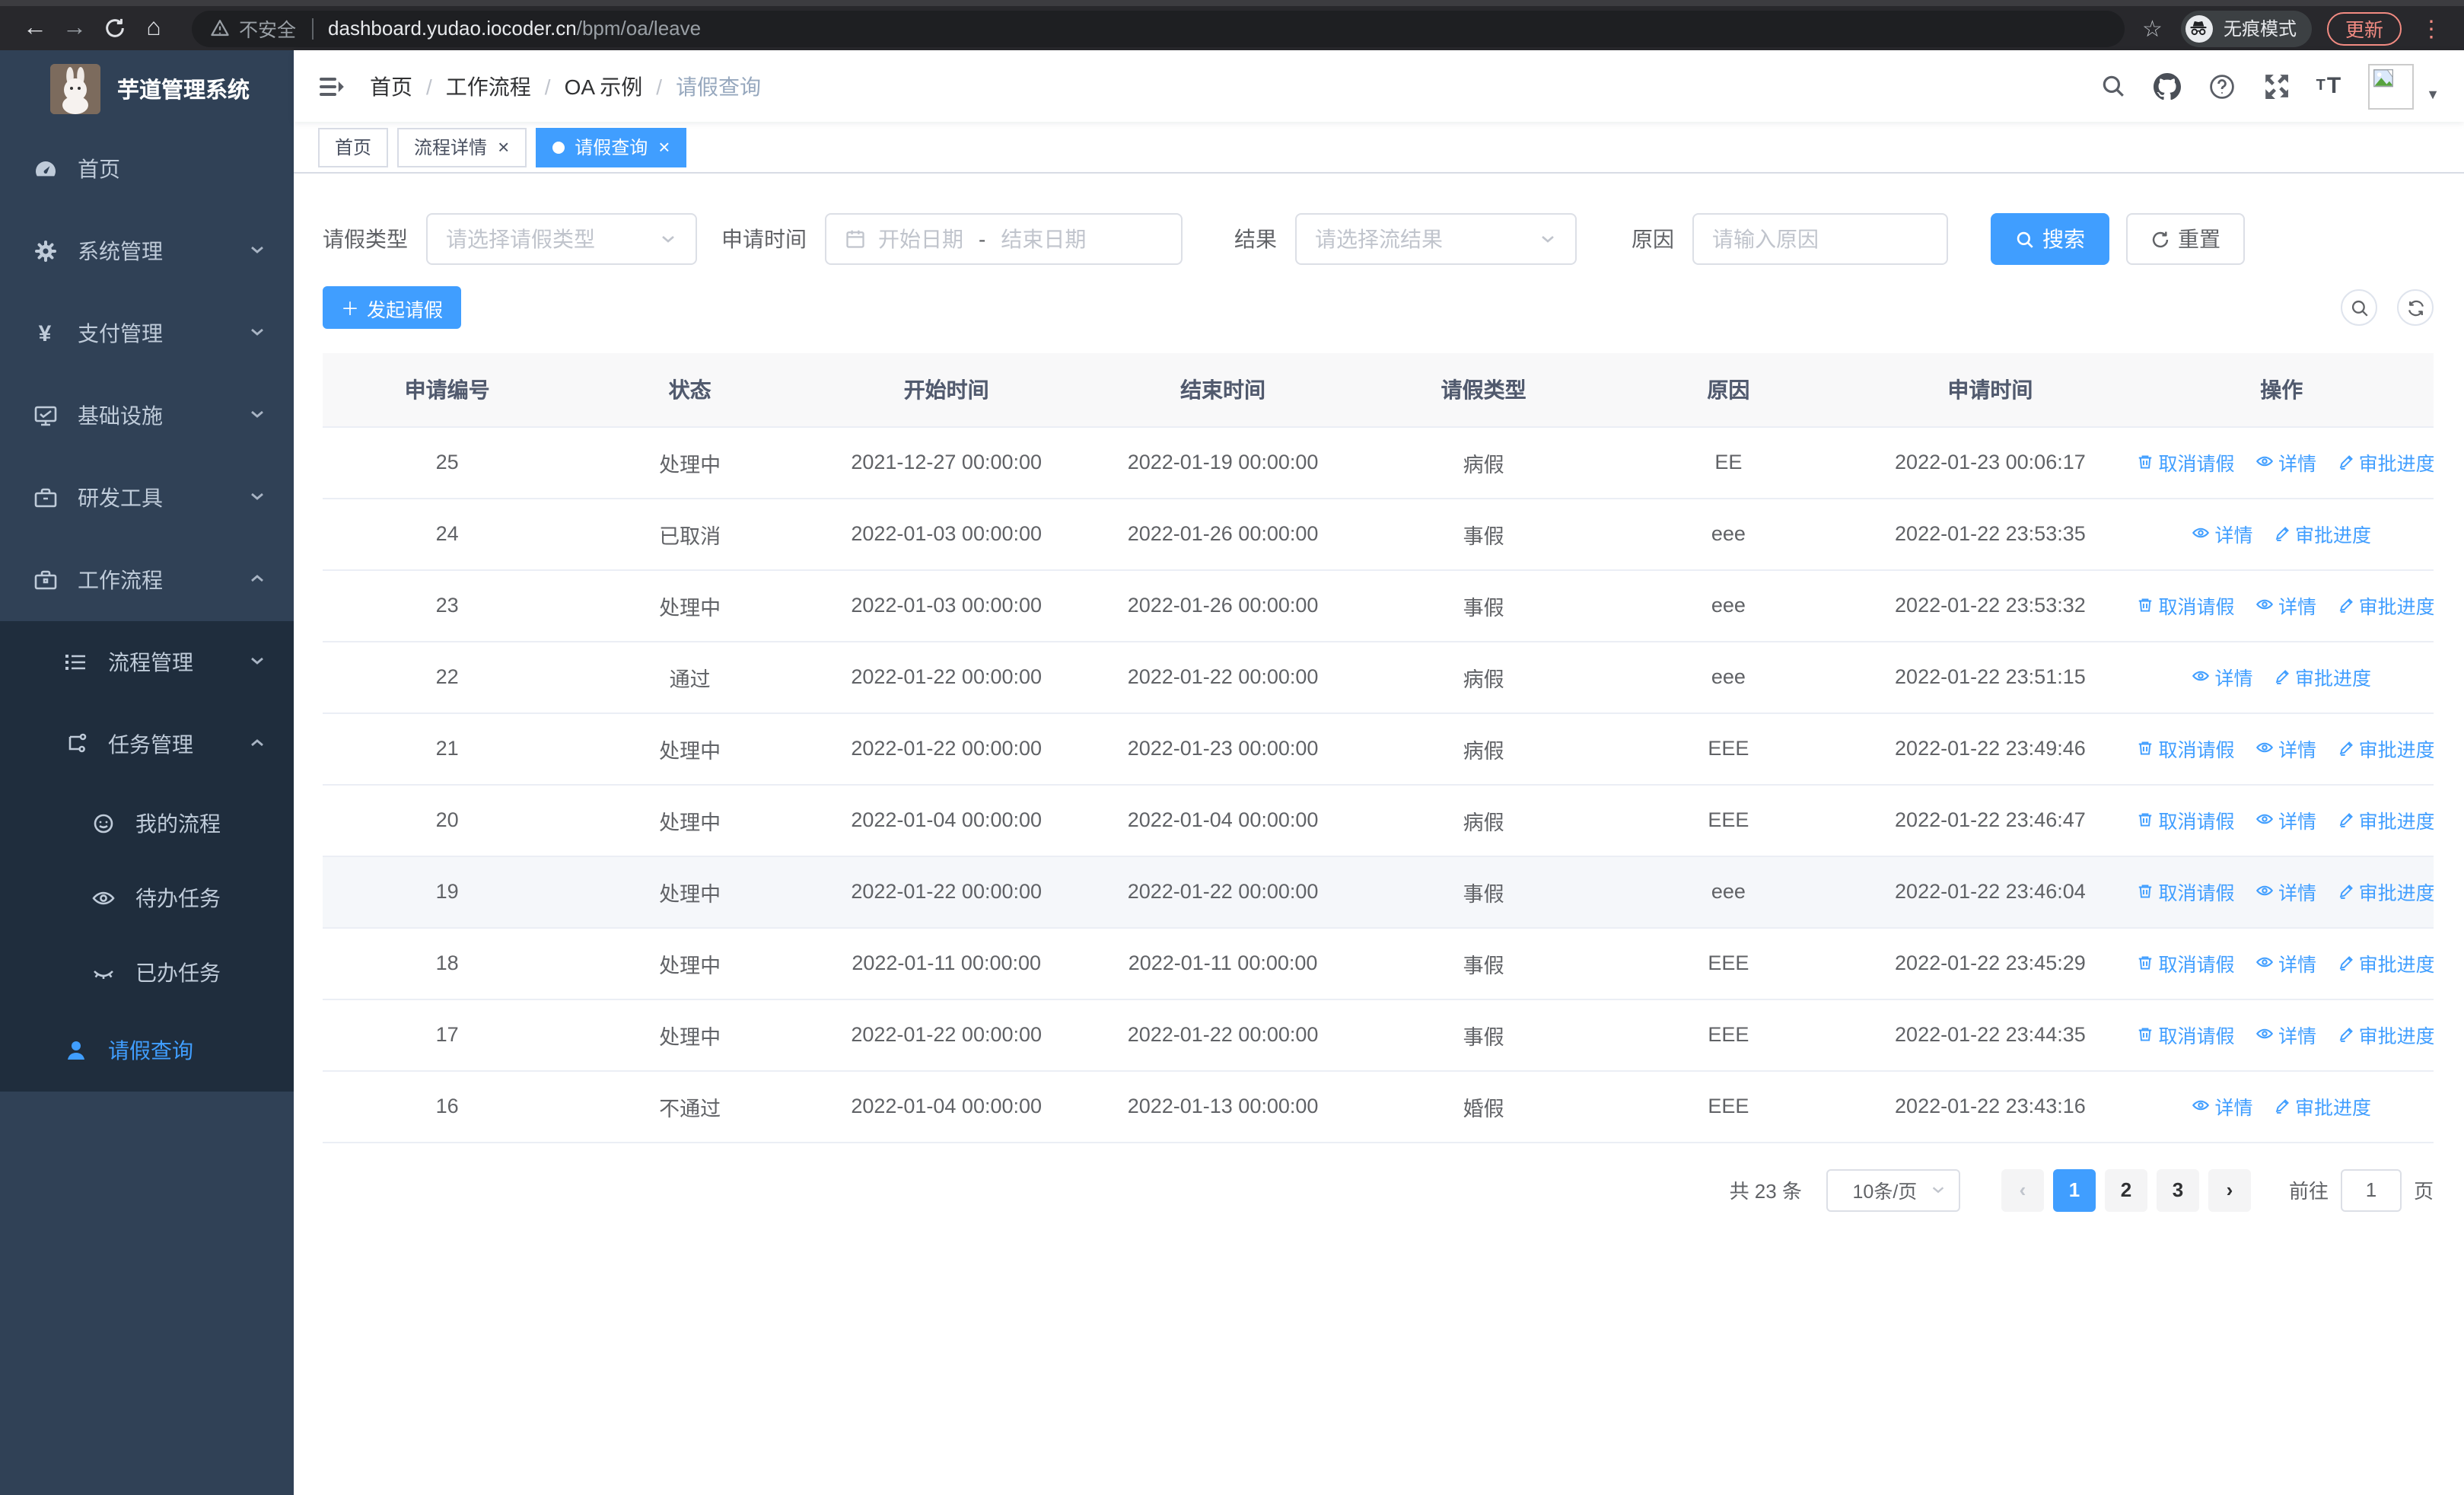 This screenshot has width=2464, height=1495. I want to click on fullscreen-icon, so click(2276, 86).